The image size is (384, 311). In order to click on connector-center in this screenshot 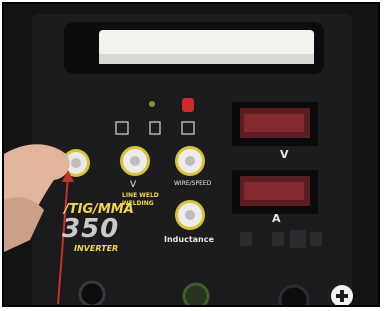, I will do `click(196, 293)`.